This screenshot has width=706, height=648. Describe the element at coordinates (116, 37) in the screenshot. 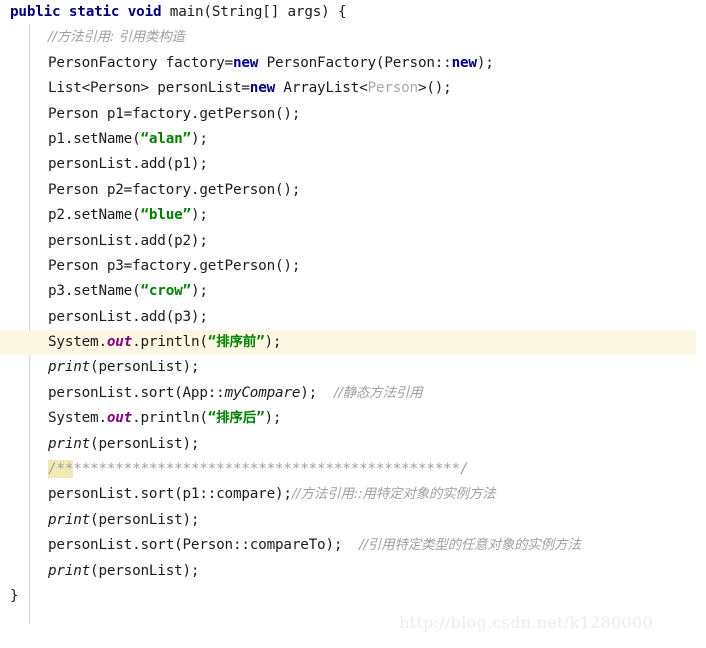

I see `code-token: //方法引用: 引用类构造` at that location.